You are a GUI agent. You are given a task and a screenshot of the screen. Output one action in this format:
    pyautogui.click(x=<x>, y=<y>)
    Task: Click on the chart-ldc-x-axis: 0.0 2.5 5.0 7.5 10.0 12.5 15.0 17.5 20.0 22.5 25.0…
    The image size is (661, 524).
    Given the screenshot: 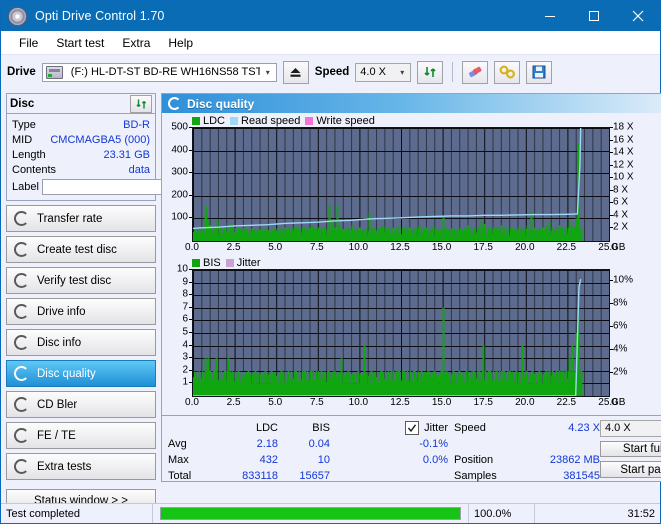 What is the action you would take?
    pyautogui.click(x=405, y=249)
    